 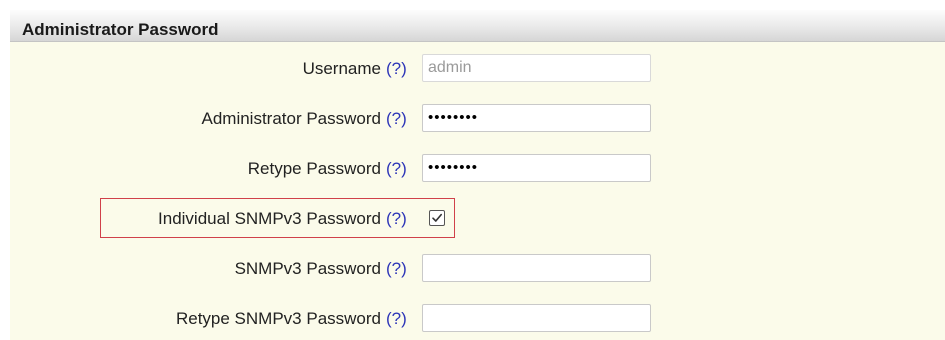 What do you see at coordinates (314, 168) in the screenshot?
I see `retype-password-label: Retype Password` at bounding box center [314, 168].